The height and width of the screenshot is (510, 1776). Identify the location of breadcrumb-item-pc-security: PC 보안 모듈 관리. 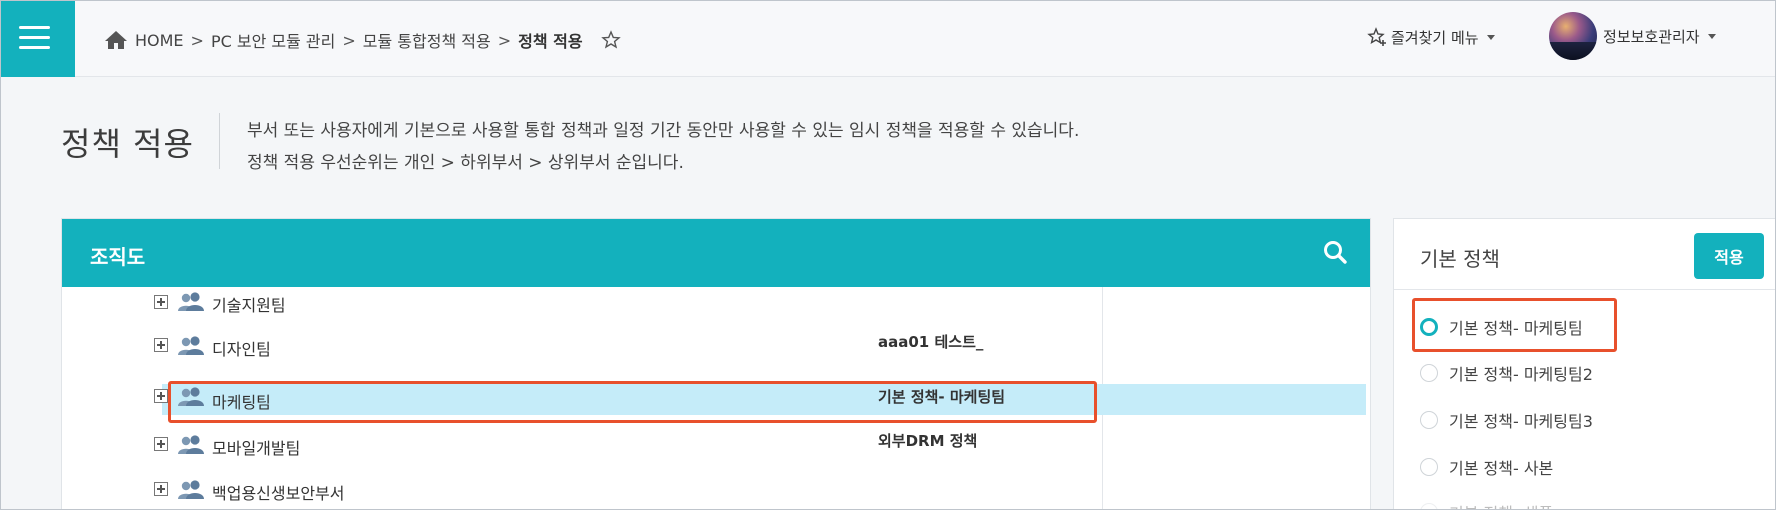
(273, 40).